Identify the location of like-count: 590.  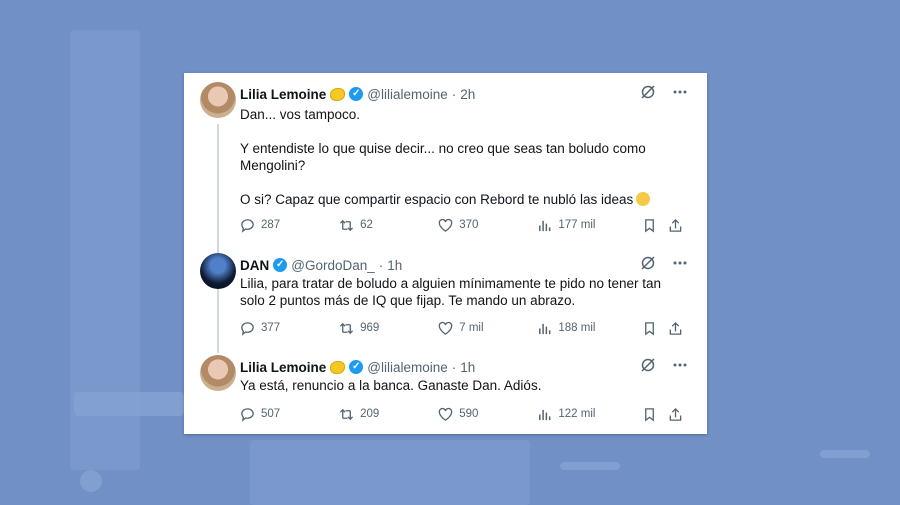
(469, 414).